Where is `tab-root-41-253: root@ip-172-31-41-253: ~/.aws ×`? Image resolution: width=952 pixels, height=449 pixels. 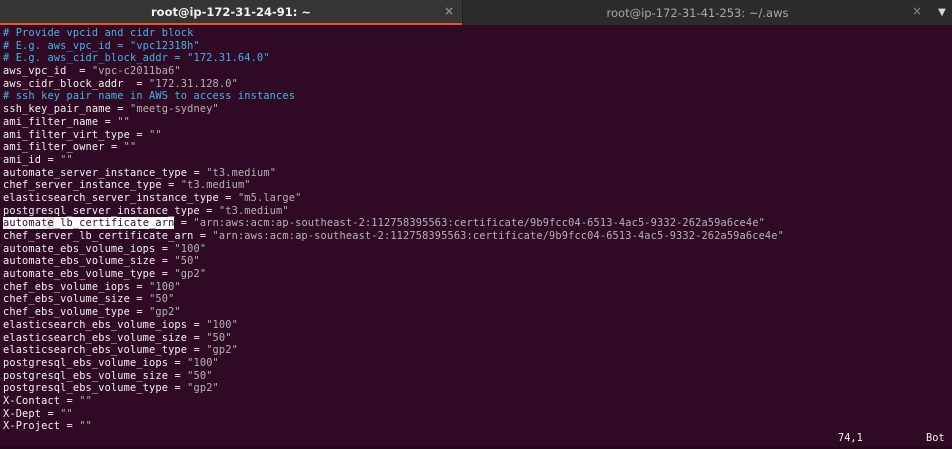
tab-root-41-253: root@ip-172-31-41-253: ~/.aws × is located at coordinates (697, 12).